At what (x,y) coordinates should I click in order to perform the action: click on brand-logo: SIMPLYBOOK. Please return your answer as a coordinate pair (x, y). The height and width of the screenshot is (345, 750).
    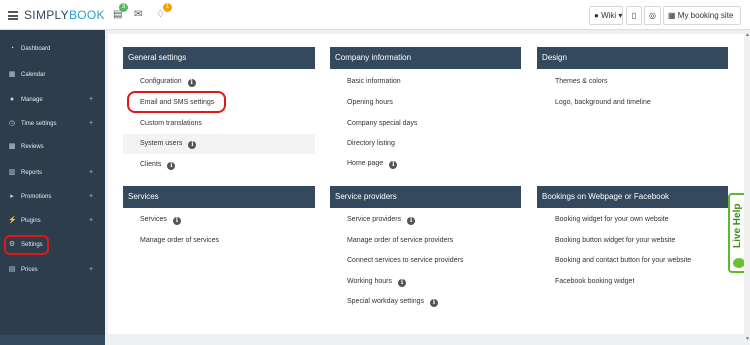
    Looking at the image, I should click on (64, 15).